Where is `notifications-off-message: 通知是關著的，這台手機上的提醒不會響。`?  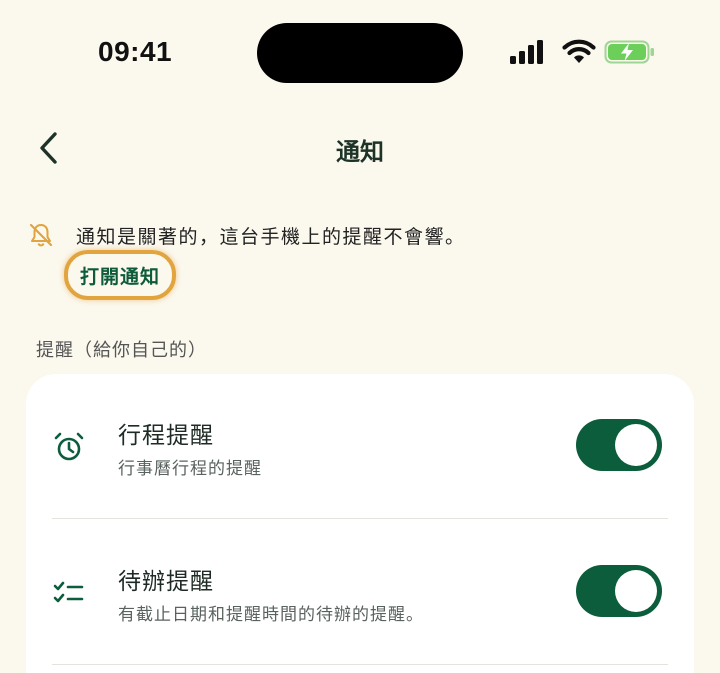
notifications-off-message: 通知是關著的，這台手機上的提醒不會響。 is located at coordinates (271, 237).